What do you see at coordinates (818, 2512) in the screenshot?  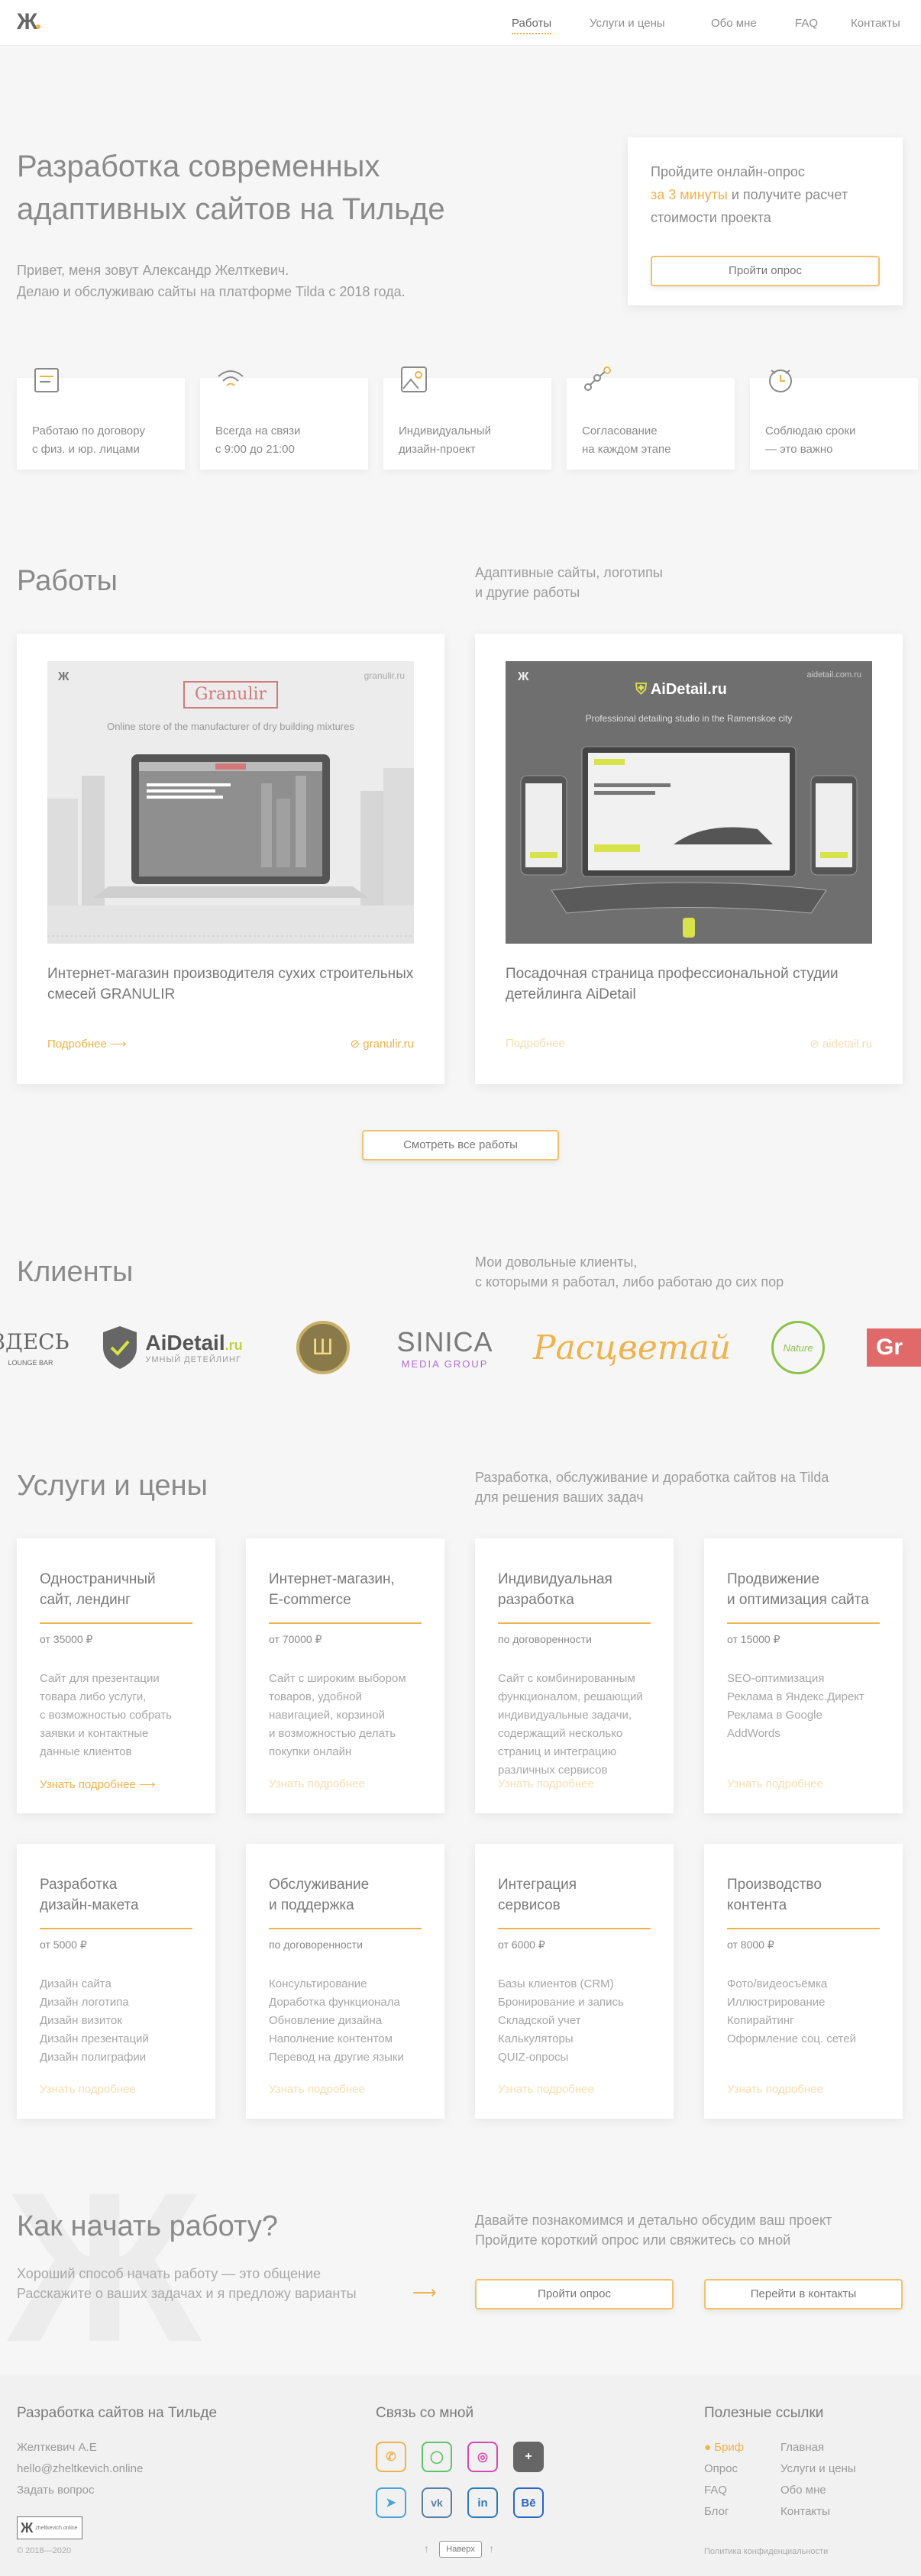 I see `footer-link-contacts: Контакты` at bounding box center [818, 2512].